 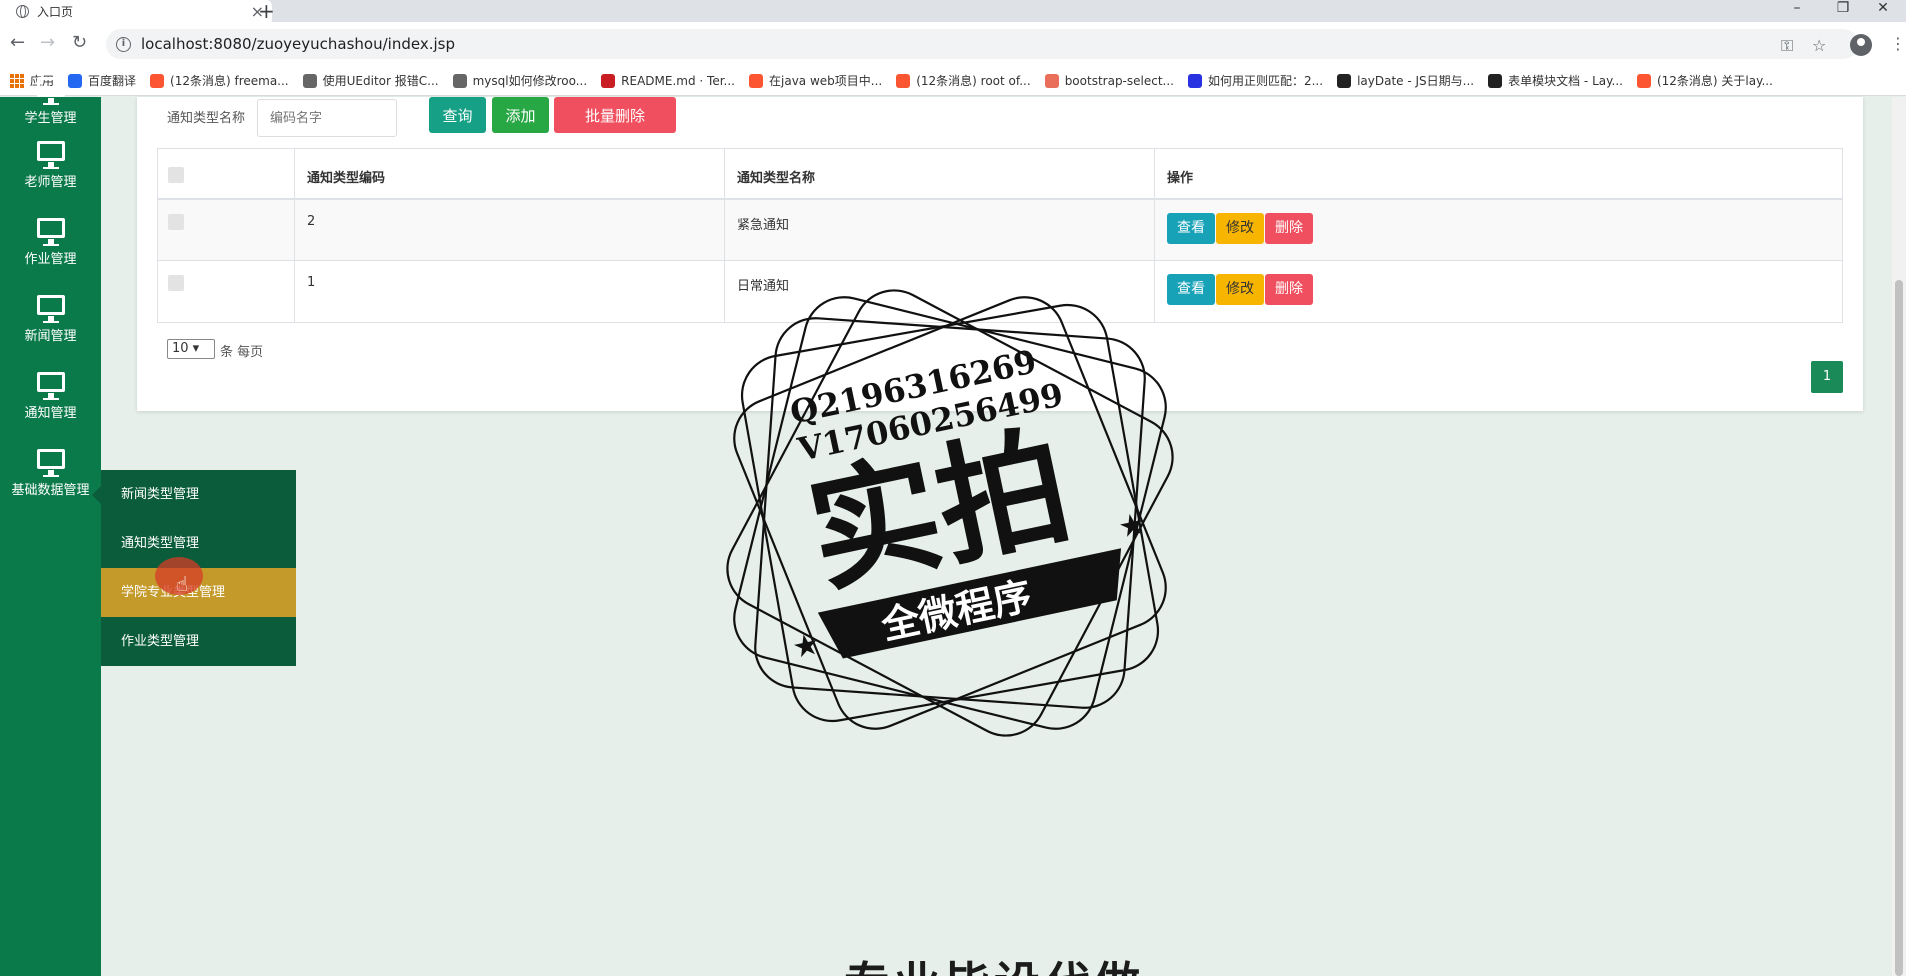 I want to click on sidebar-item-label: 老师管理, so click(x=50, y=182).